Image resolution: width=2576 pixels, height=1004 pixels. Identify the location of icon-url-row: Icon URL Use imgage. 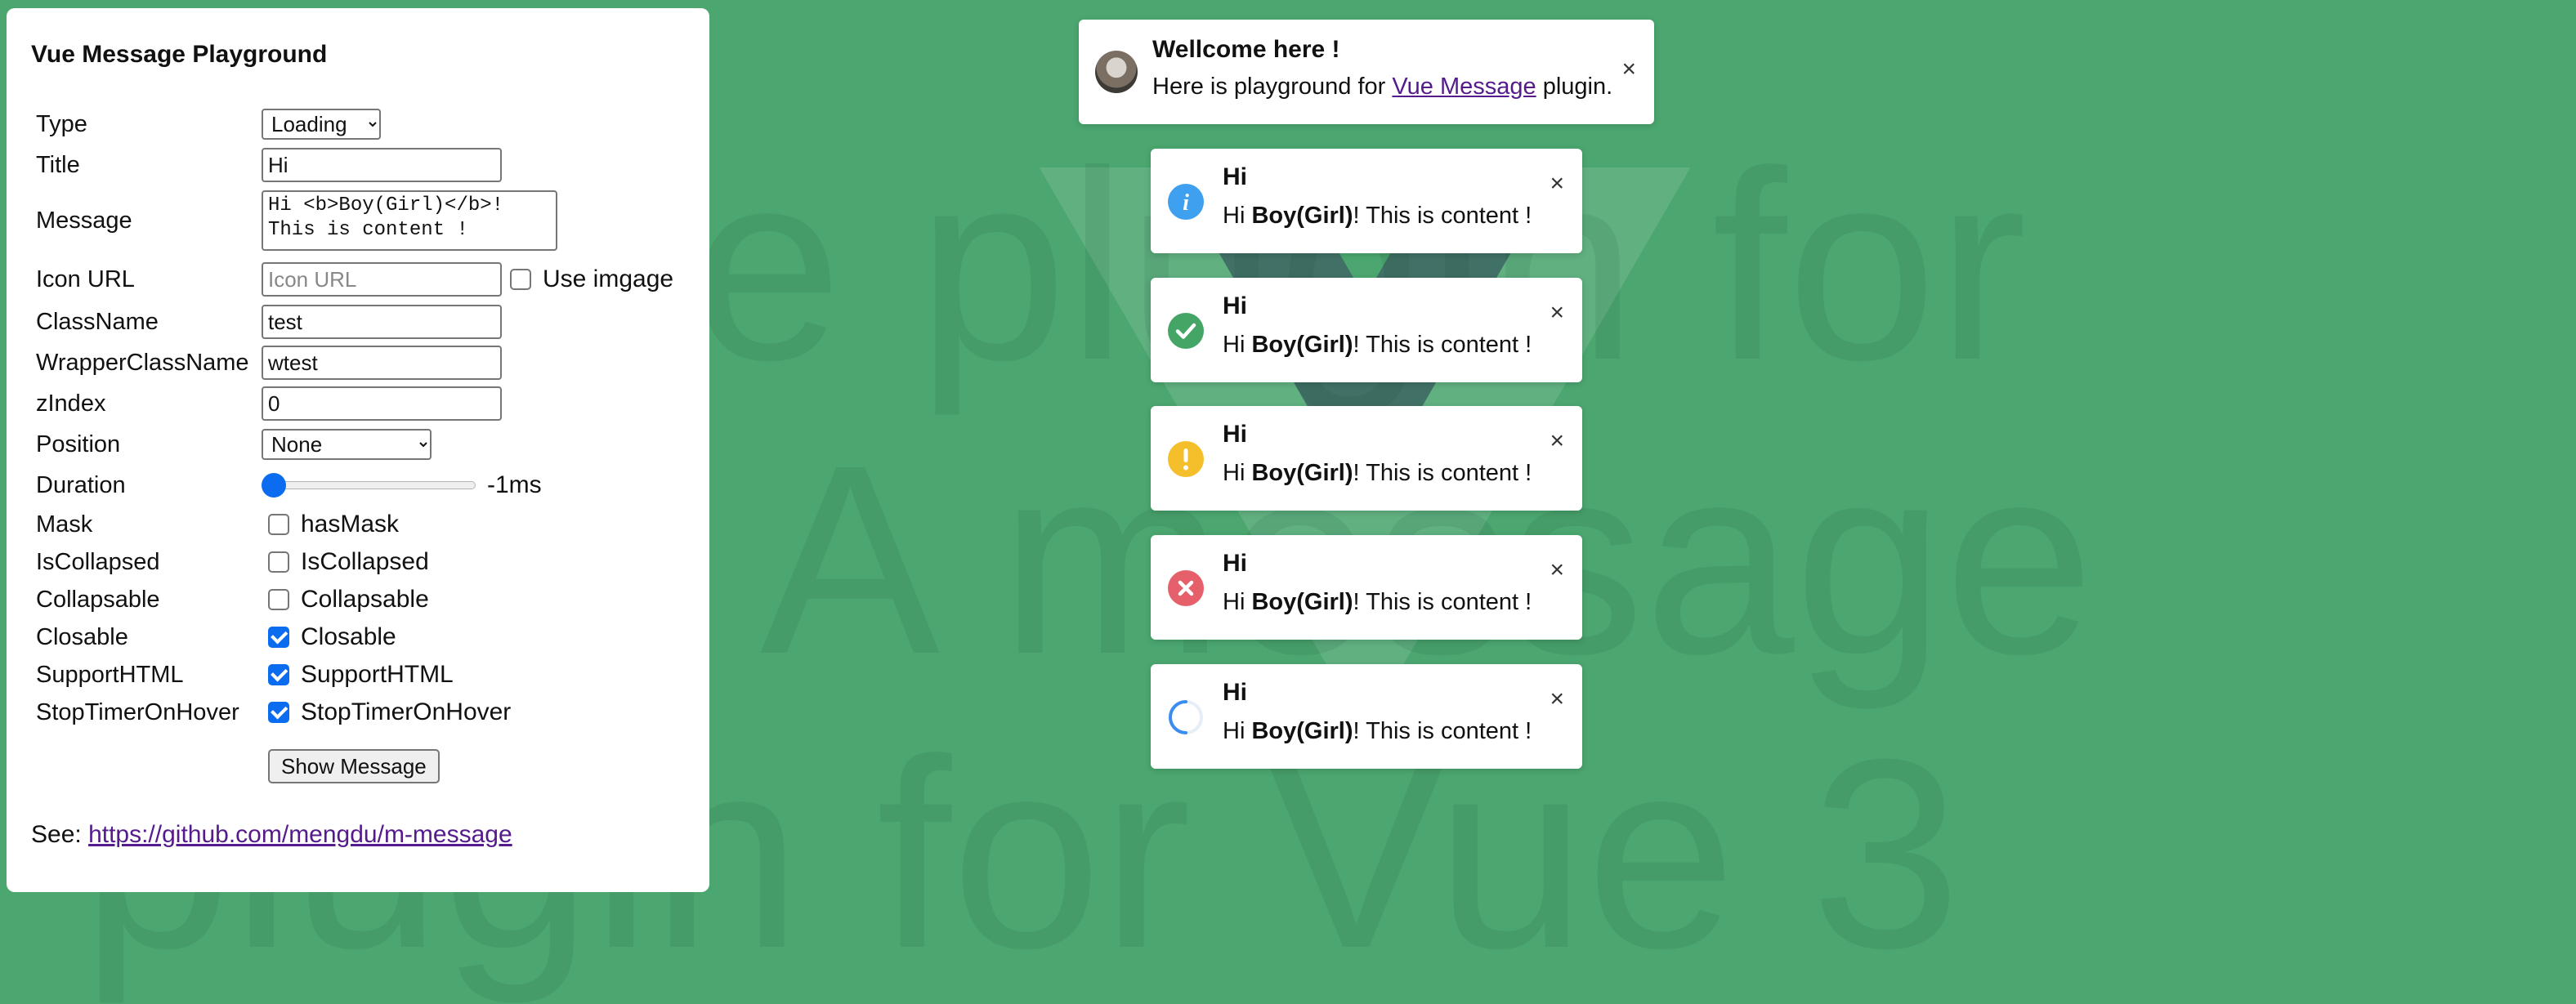
(354, 279).